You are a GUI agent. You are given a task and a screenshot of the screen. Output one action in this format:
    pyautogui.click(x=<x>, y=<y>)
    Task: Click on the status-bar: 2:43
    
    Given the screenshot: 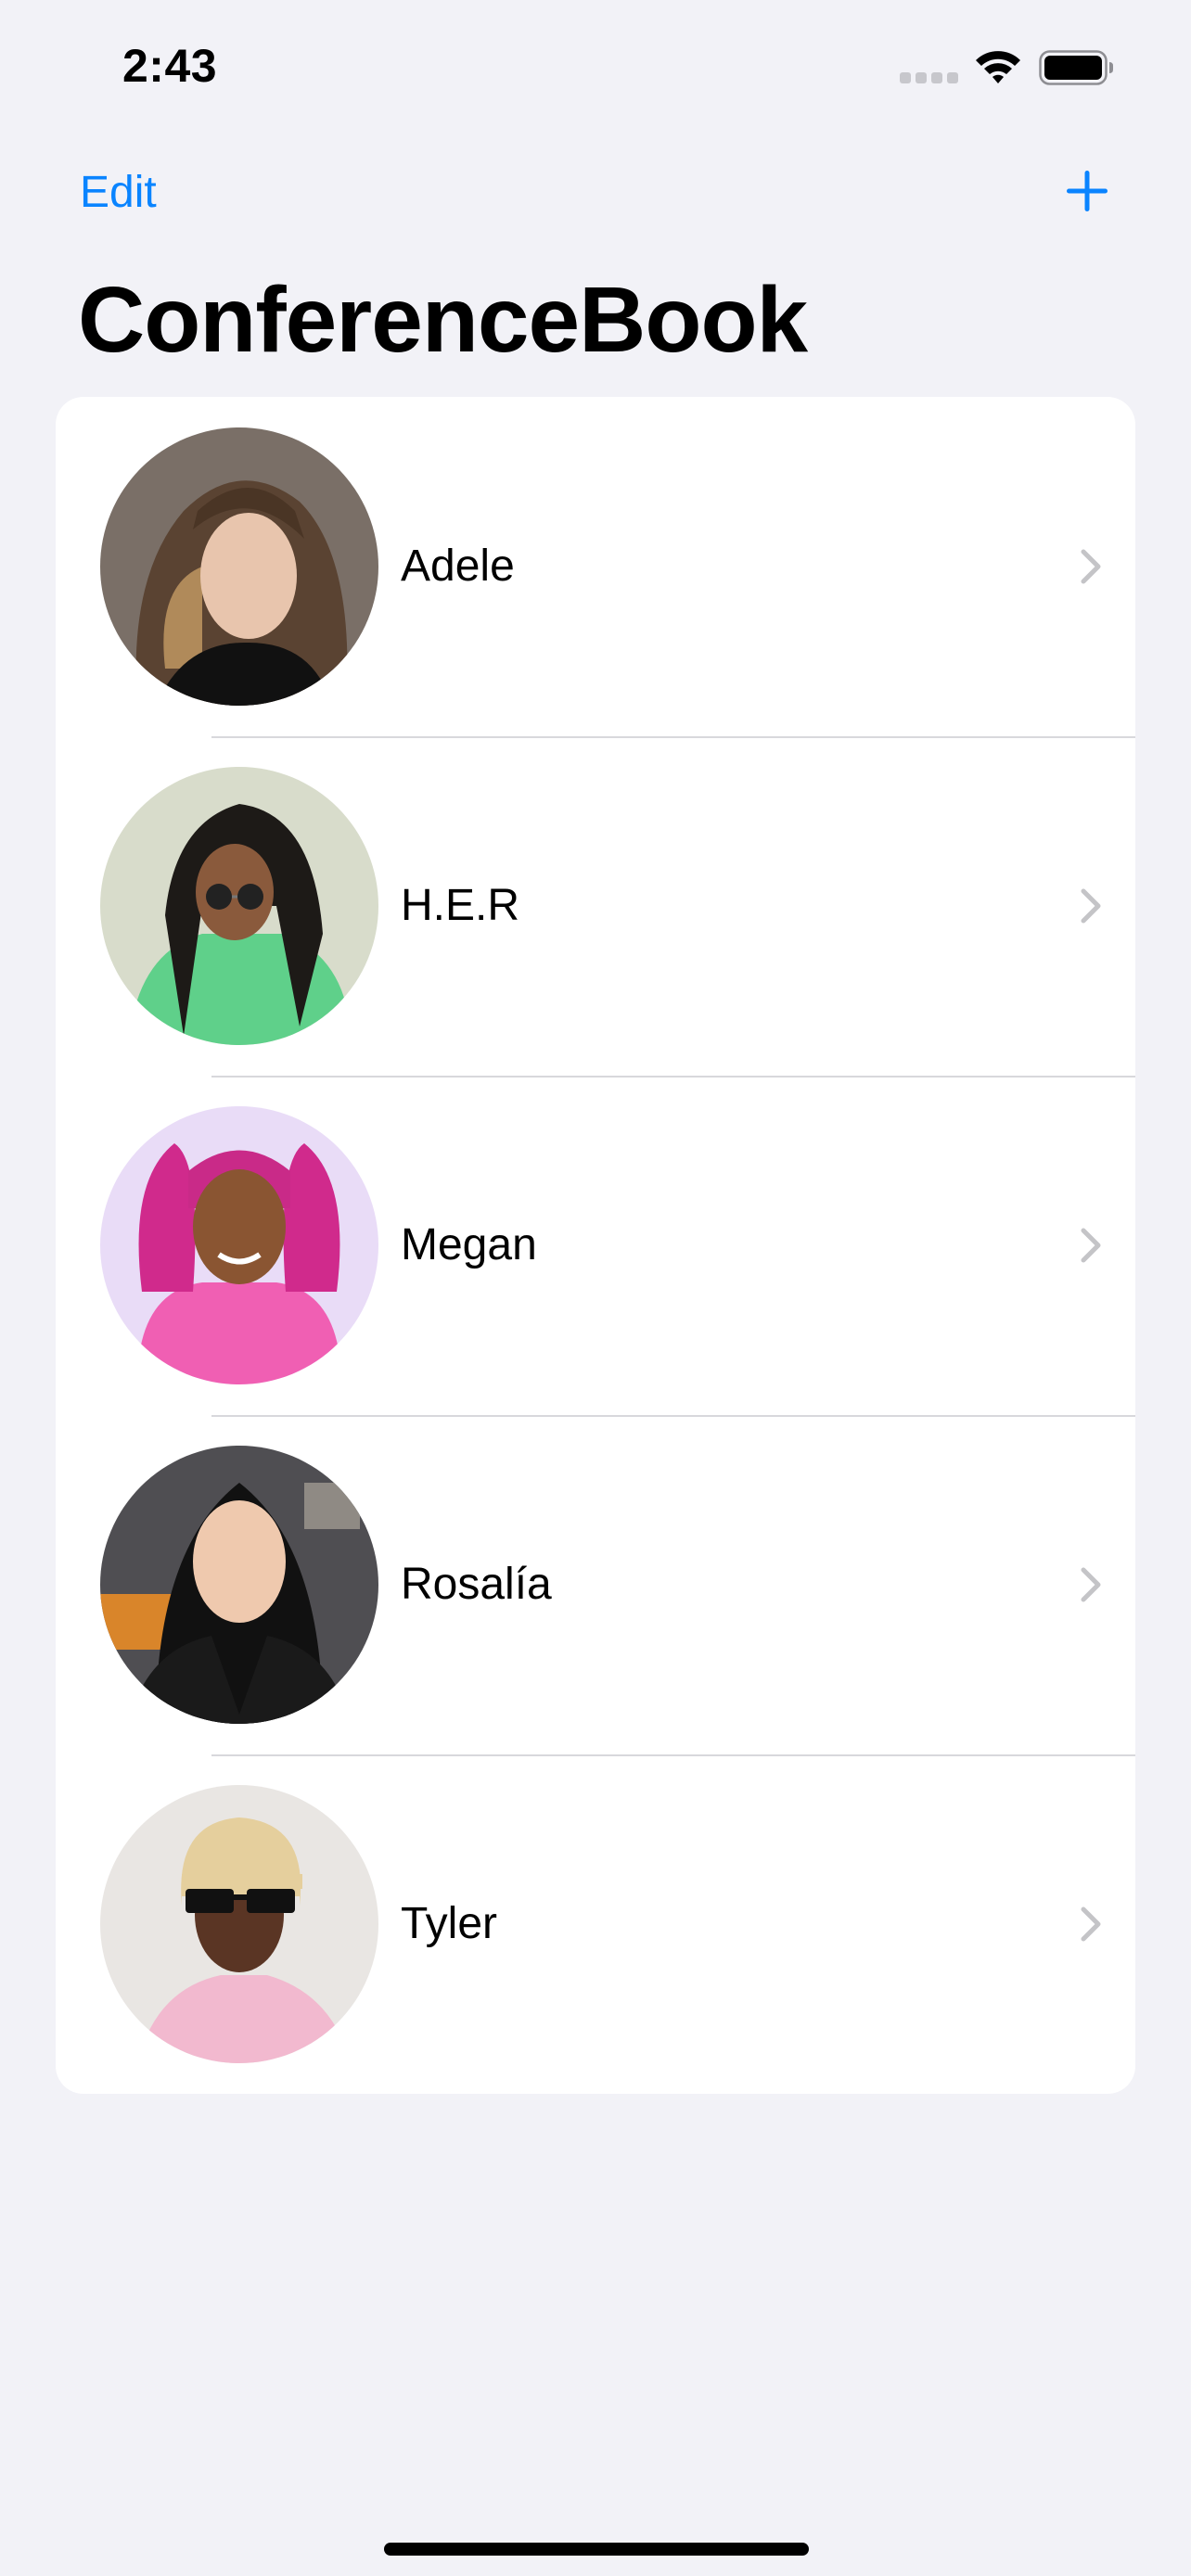 What is the action you would take?
    pyautogui.click(x=595, y=69)
    